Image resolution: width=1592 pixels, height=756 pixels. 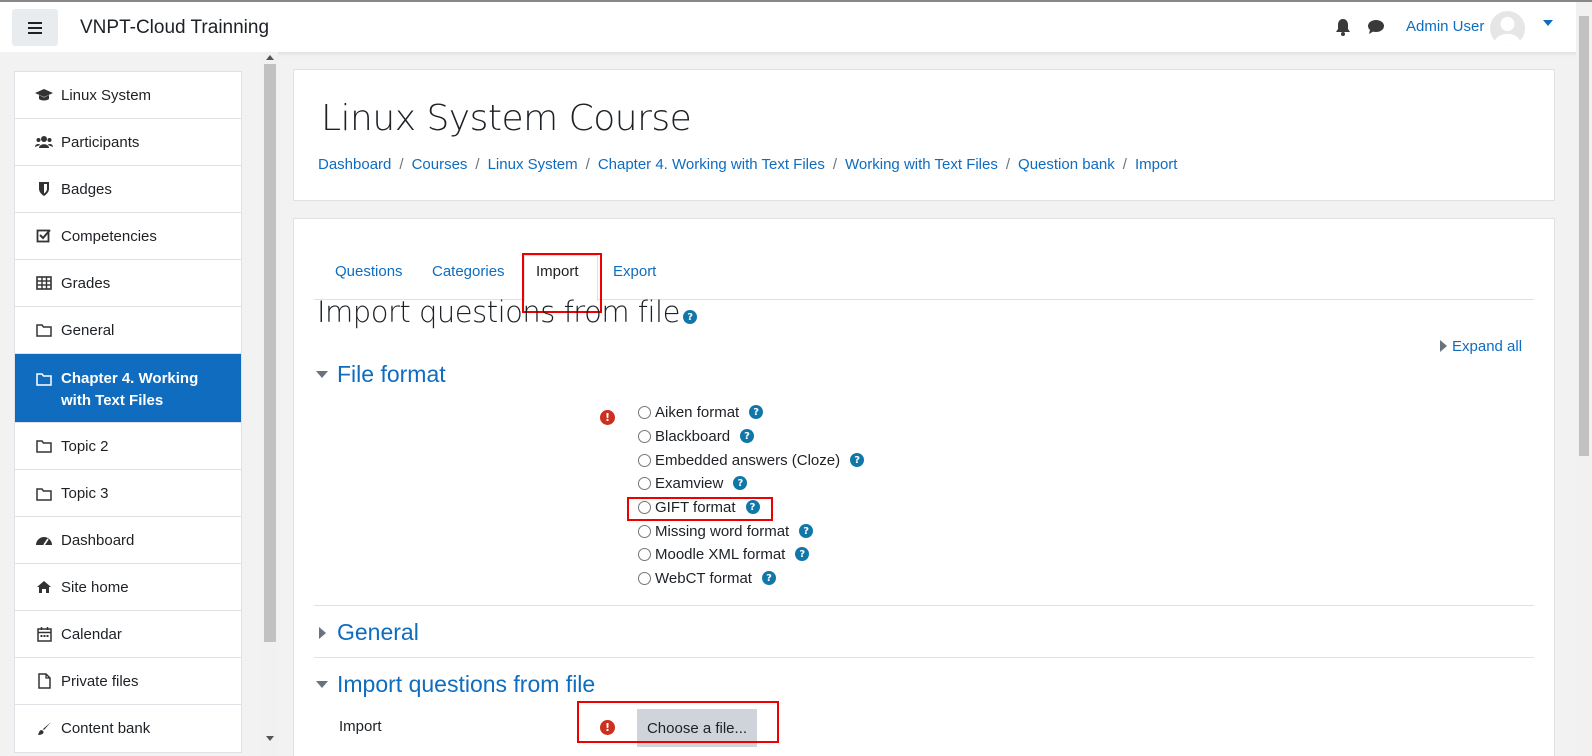 What do you see at coordinates (128, 446) in the screenshot?
I see `nav-item-topic-2: Topic 2` at bounding box center [128, 446].